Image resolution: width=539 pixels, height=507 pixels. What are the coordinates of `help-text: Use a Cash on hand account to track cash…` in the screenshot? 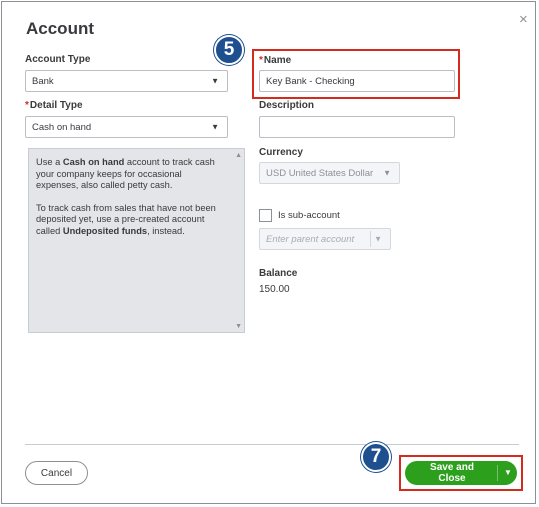 It's located at (131, 203).